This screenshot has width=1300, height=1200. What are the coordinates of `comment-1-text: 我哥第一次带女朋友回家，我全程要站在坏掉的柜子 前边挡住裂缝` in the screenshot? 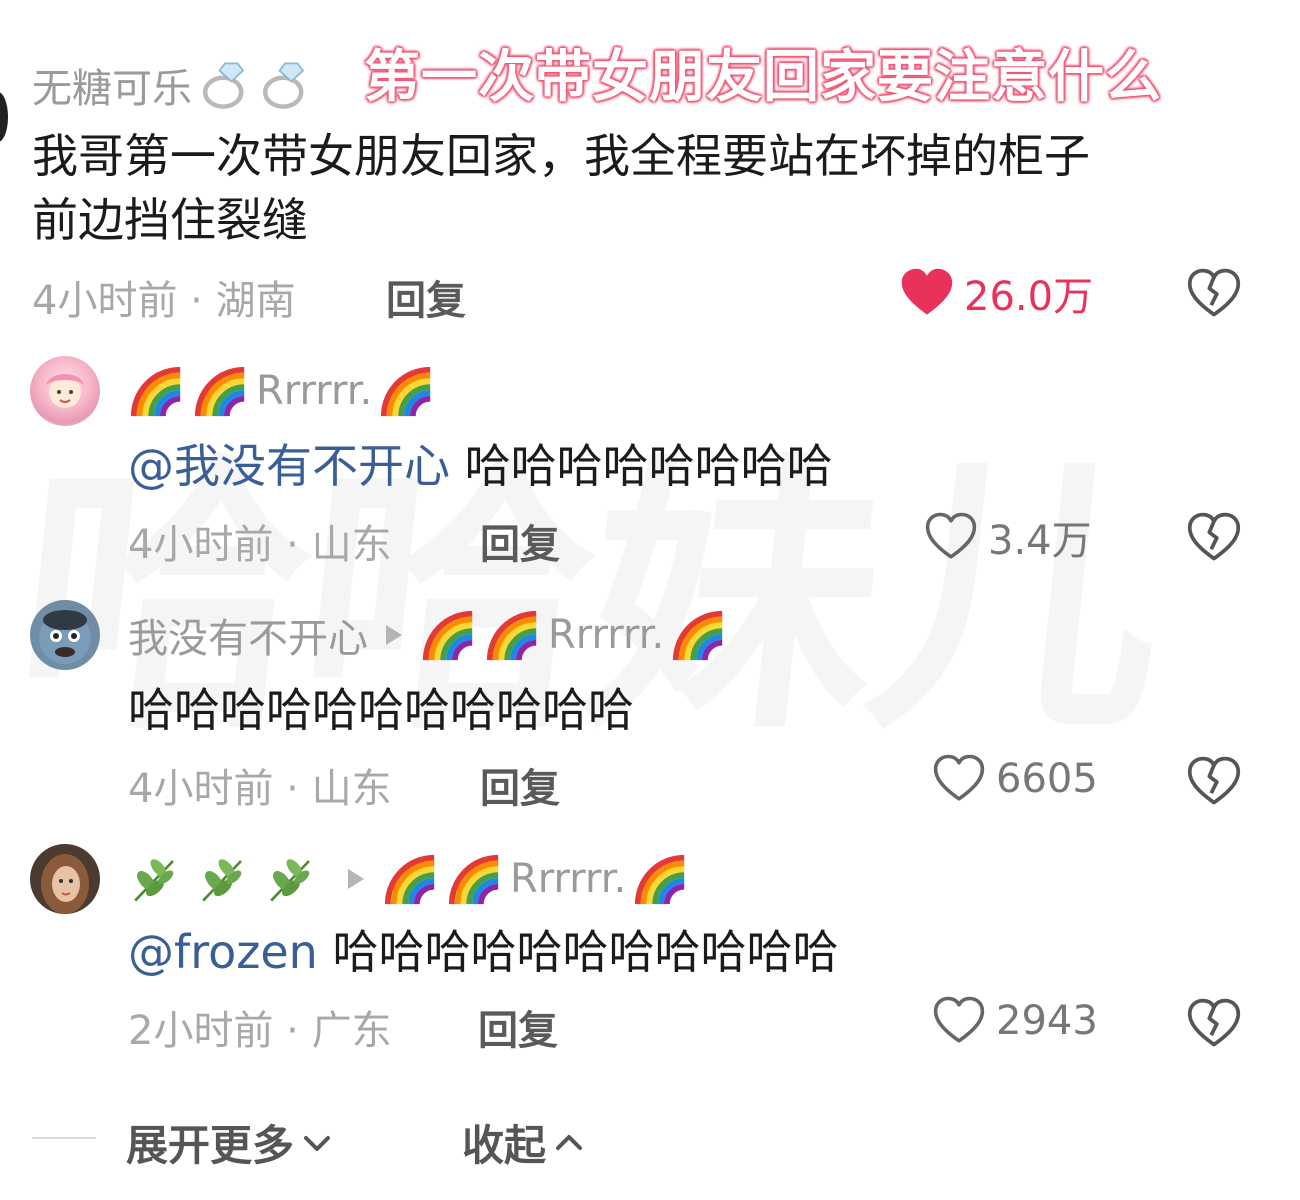 It's located at (642, 188).